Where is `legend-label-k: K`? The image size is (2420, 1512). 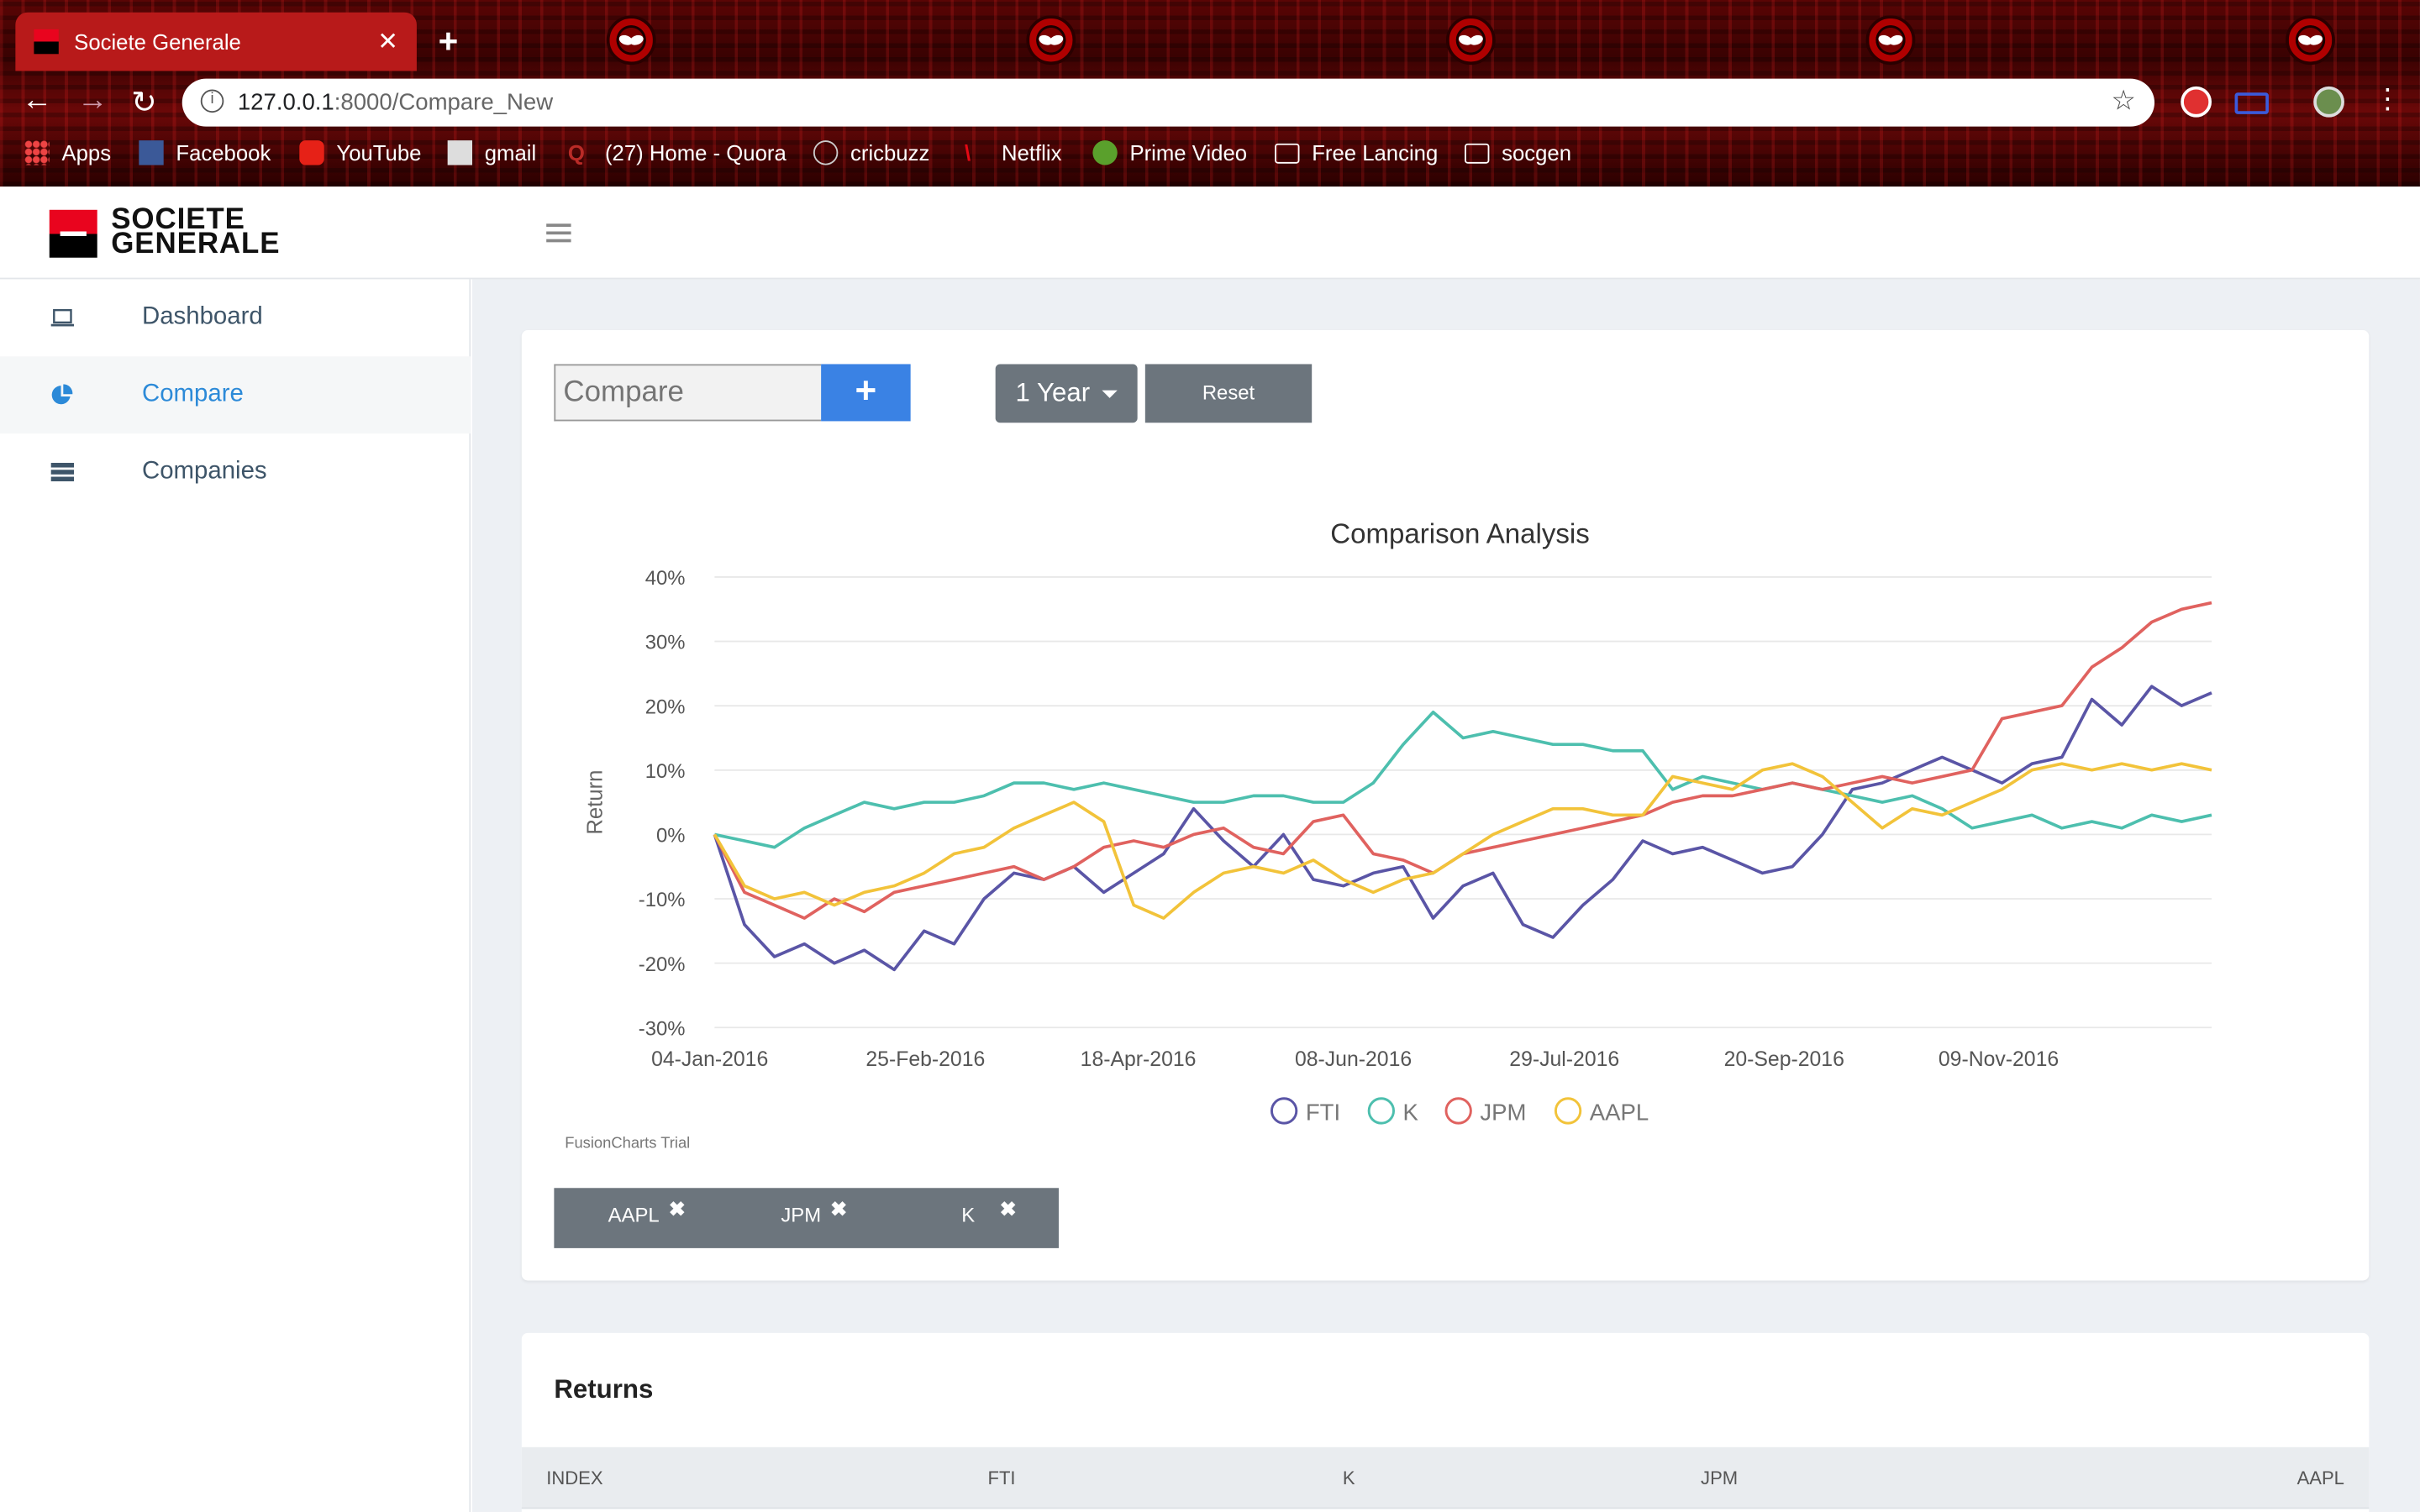 legend-label-k: K is located at coordinates (1411, 1112).